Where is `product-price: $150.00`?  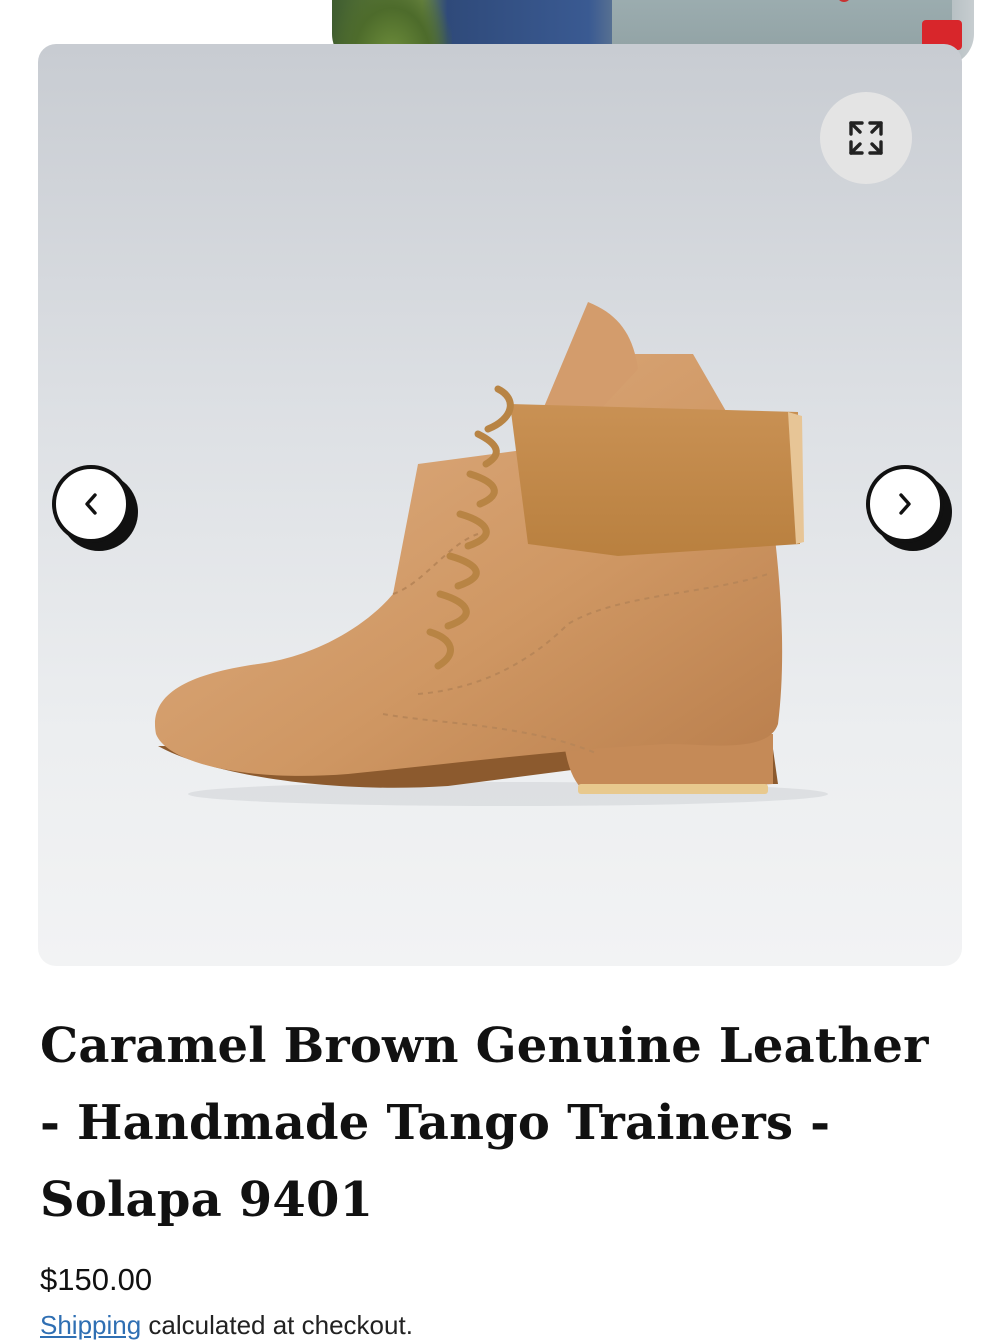 product-price: $150.00 is located at coordinates (96, 1279).